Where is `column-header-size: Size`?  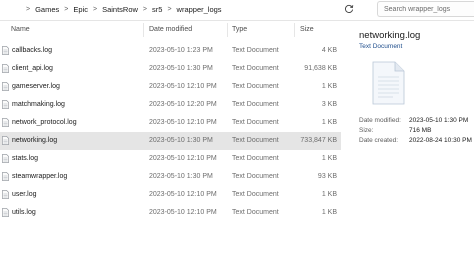
column-header-size: Size is located at coordinates (307, 29).